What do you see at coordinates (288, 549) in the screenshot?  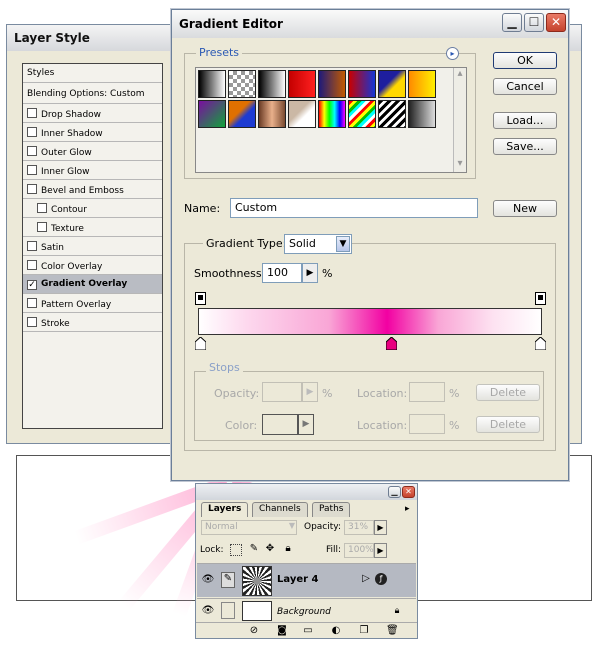 I see `lock-all-icon: 🔒︎` at bounding box center [288, 549].